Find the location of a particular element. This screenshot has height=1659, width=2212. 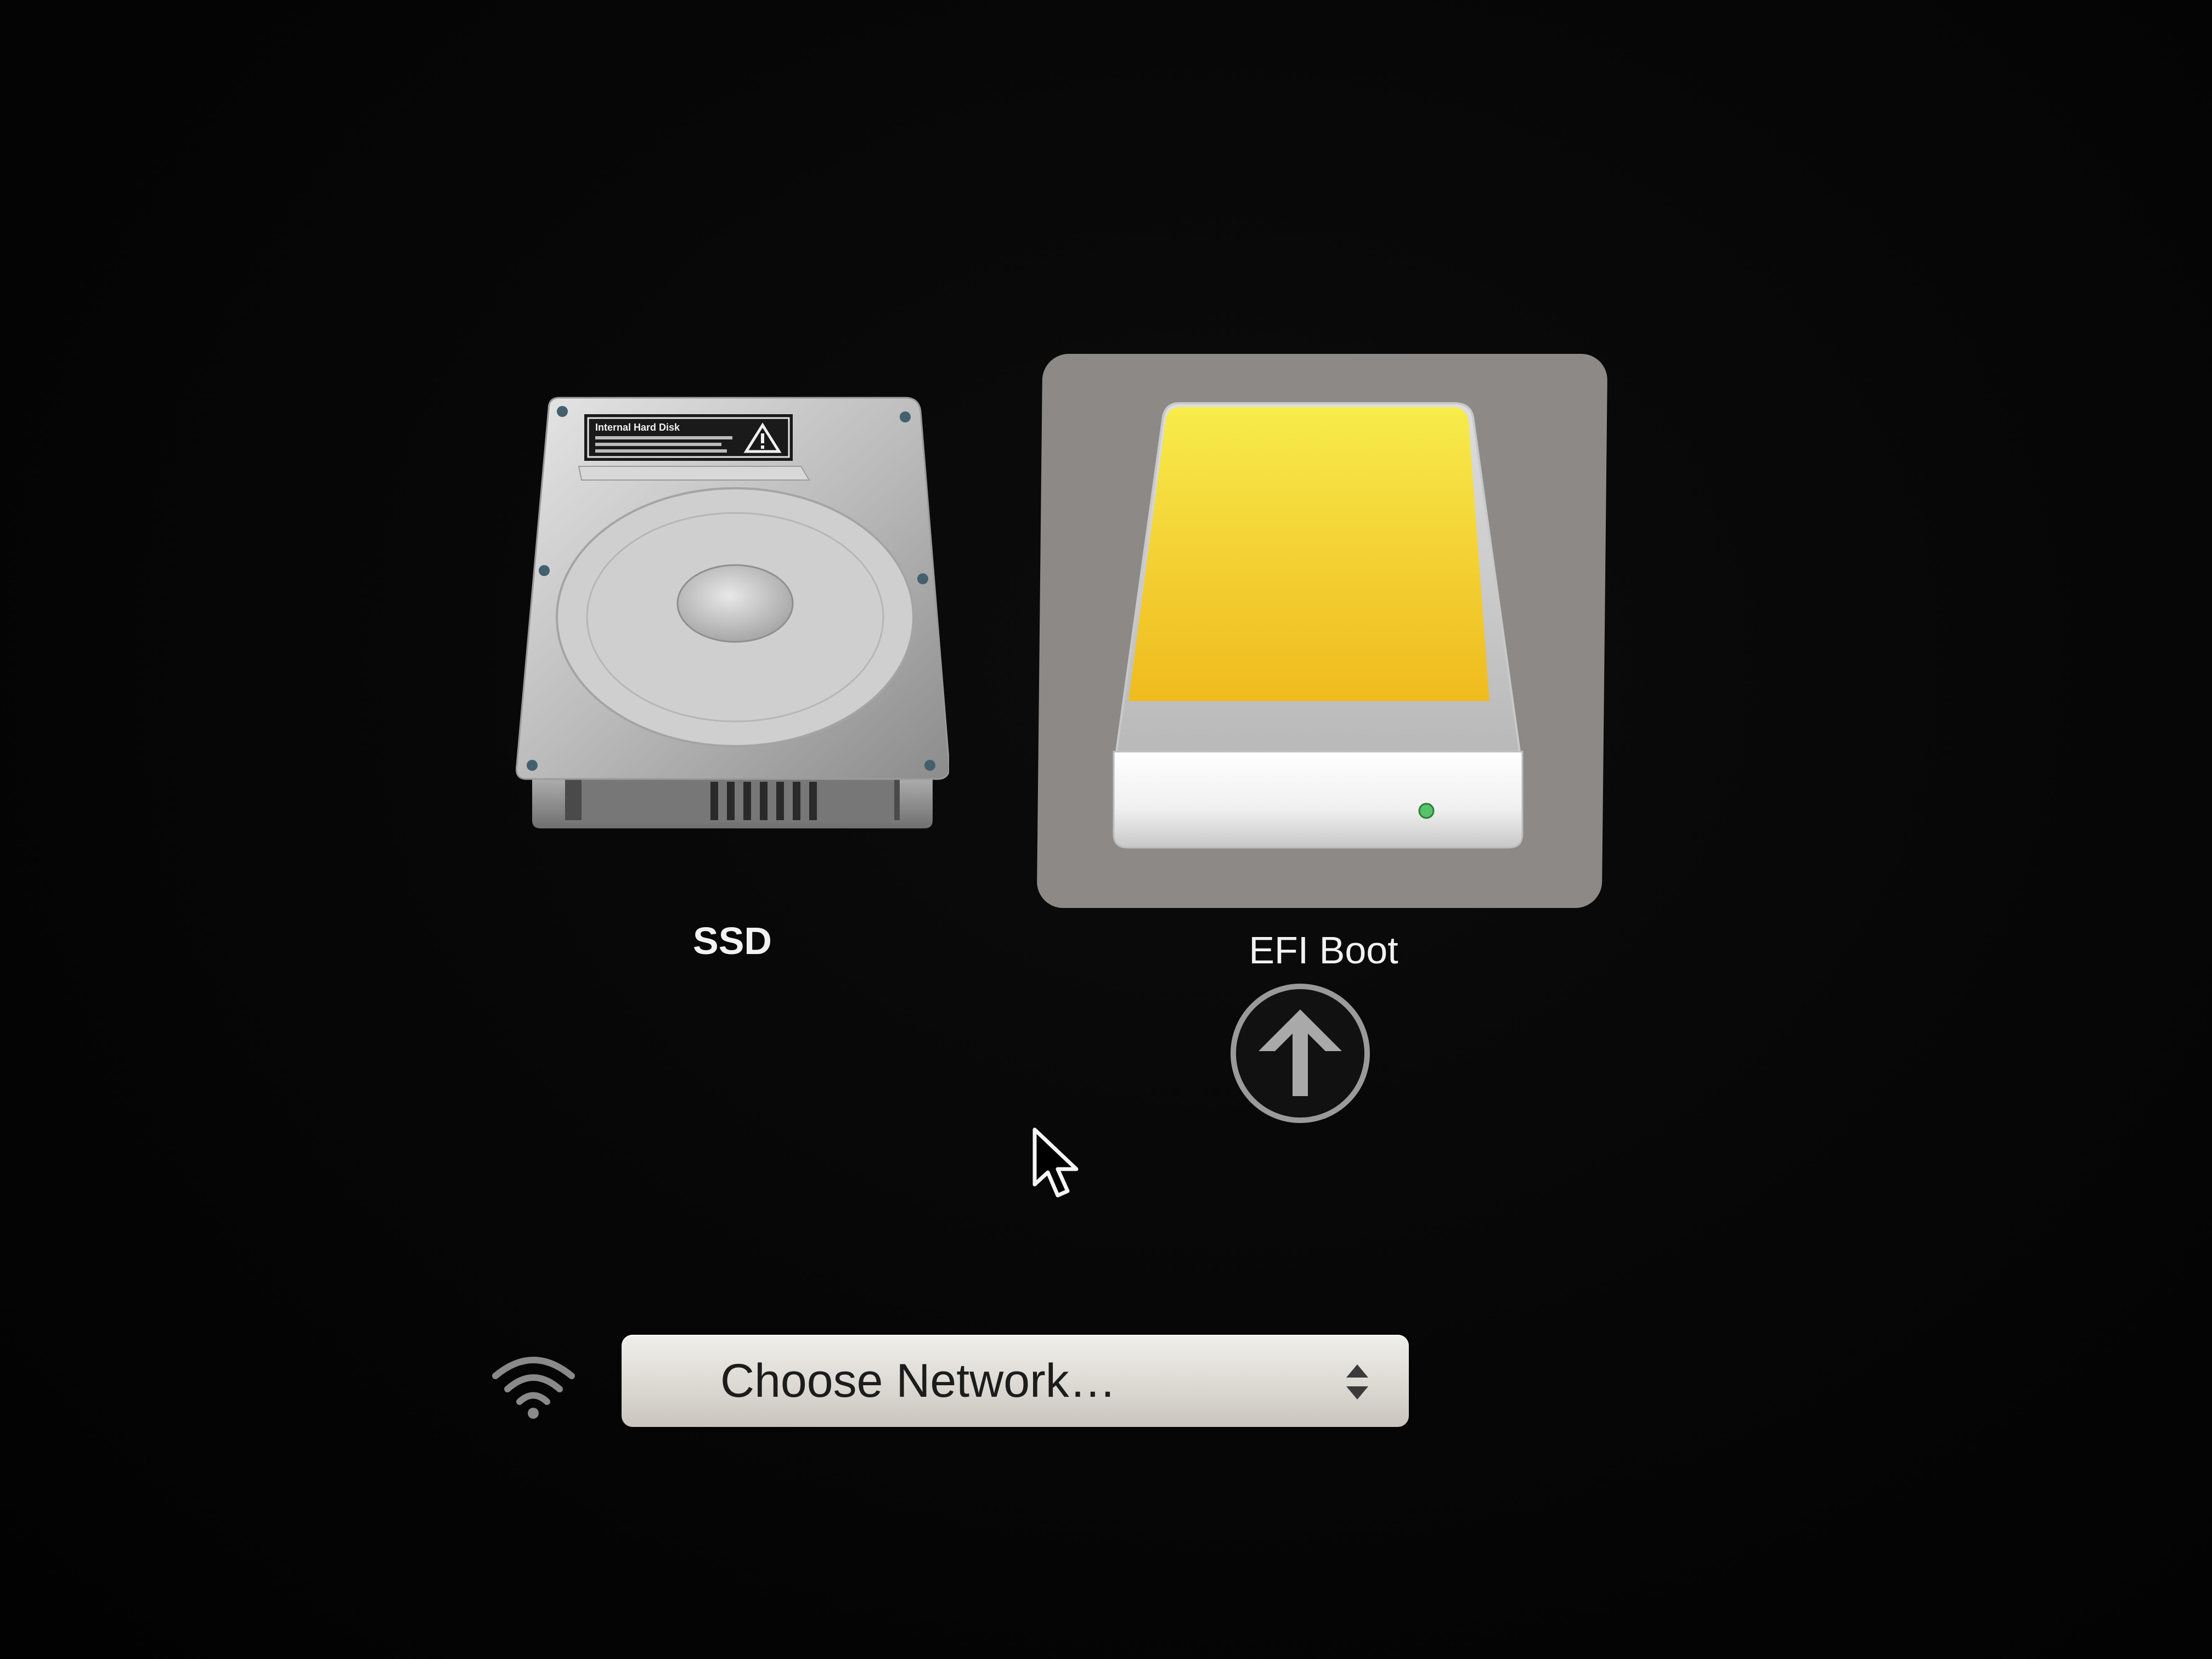

hdd-sticker-title: Internal Hard Disk is located at coordinates (637, 428).